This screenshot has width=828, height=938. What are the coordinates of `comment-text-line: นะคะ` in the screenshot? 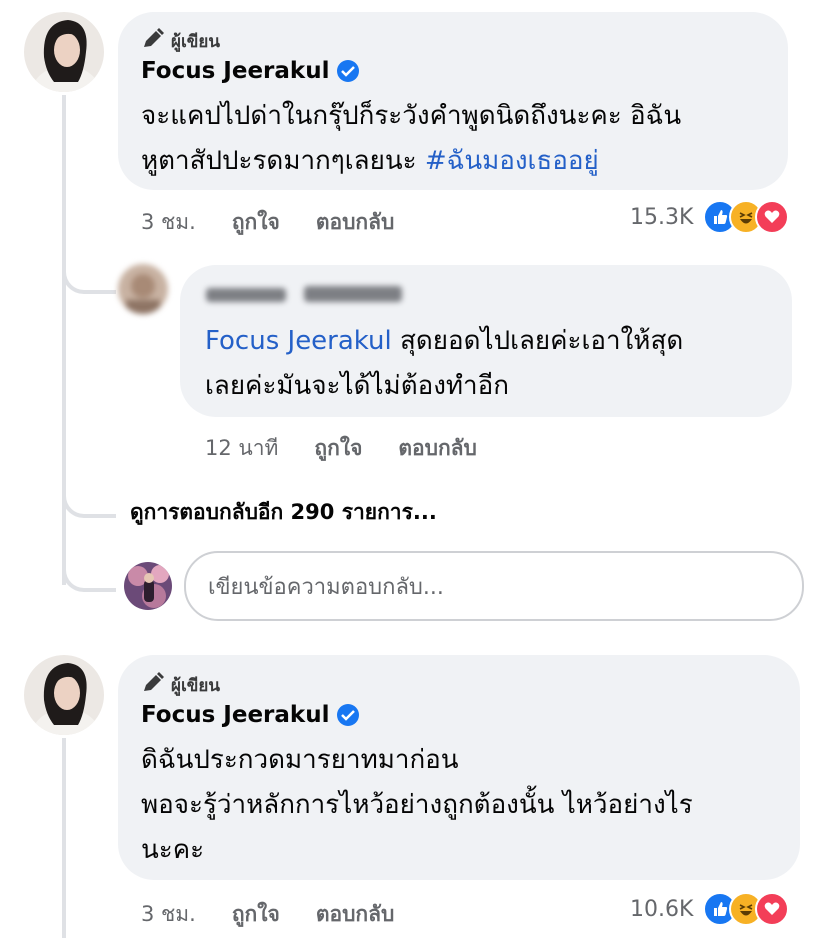 It's located at (173, 850).